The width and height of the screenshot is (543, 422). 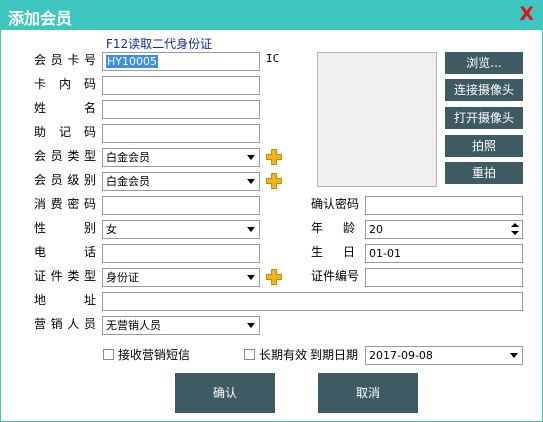 What do you see at coordinates (444, 253) in the screenshot?
I see `birthday-input: 01-01` at bounding box center [444, 253].